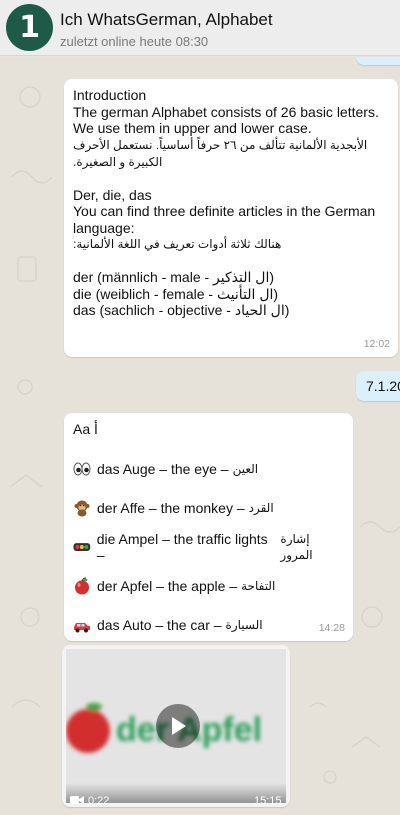  I want to click on word-line: das Auge – the eye – العين, so click(208, 469).